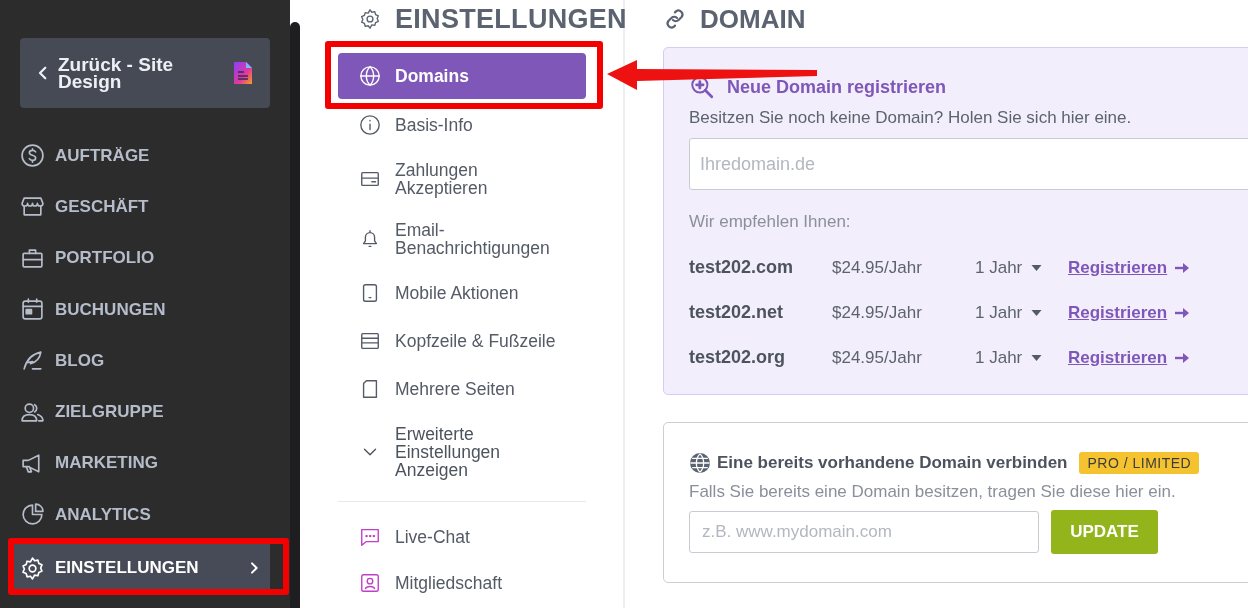  What do you see at coordinates (737, 312) in the screenshot?
I see `domain-name: test202.net` at bounding box center [737, 312].